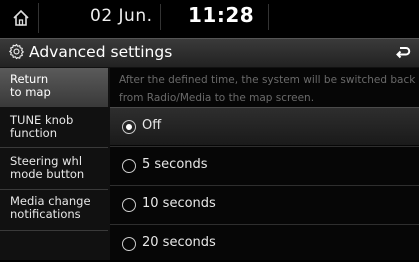 The image size is (419, 262). I want to click on option-20-seconds: 20 seconds, so click(264, 243).